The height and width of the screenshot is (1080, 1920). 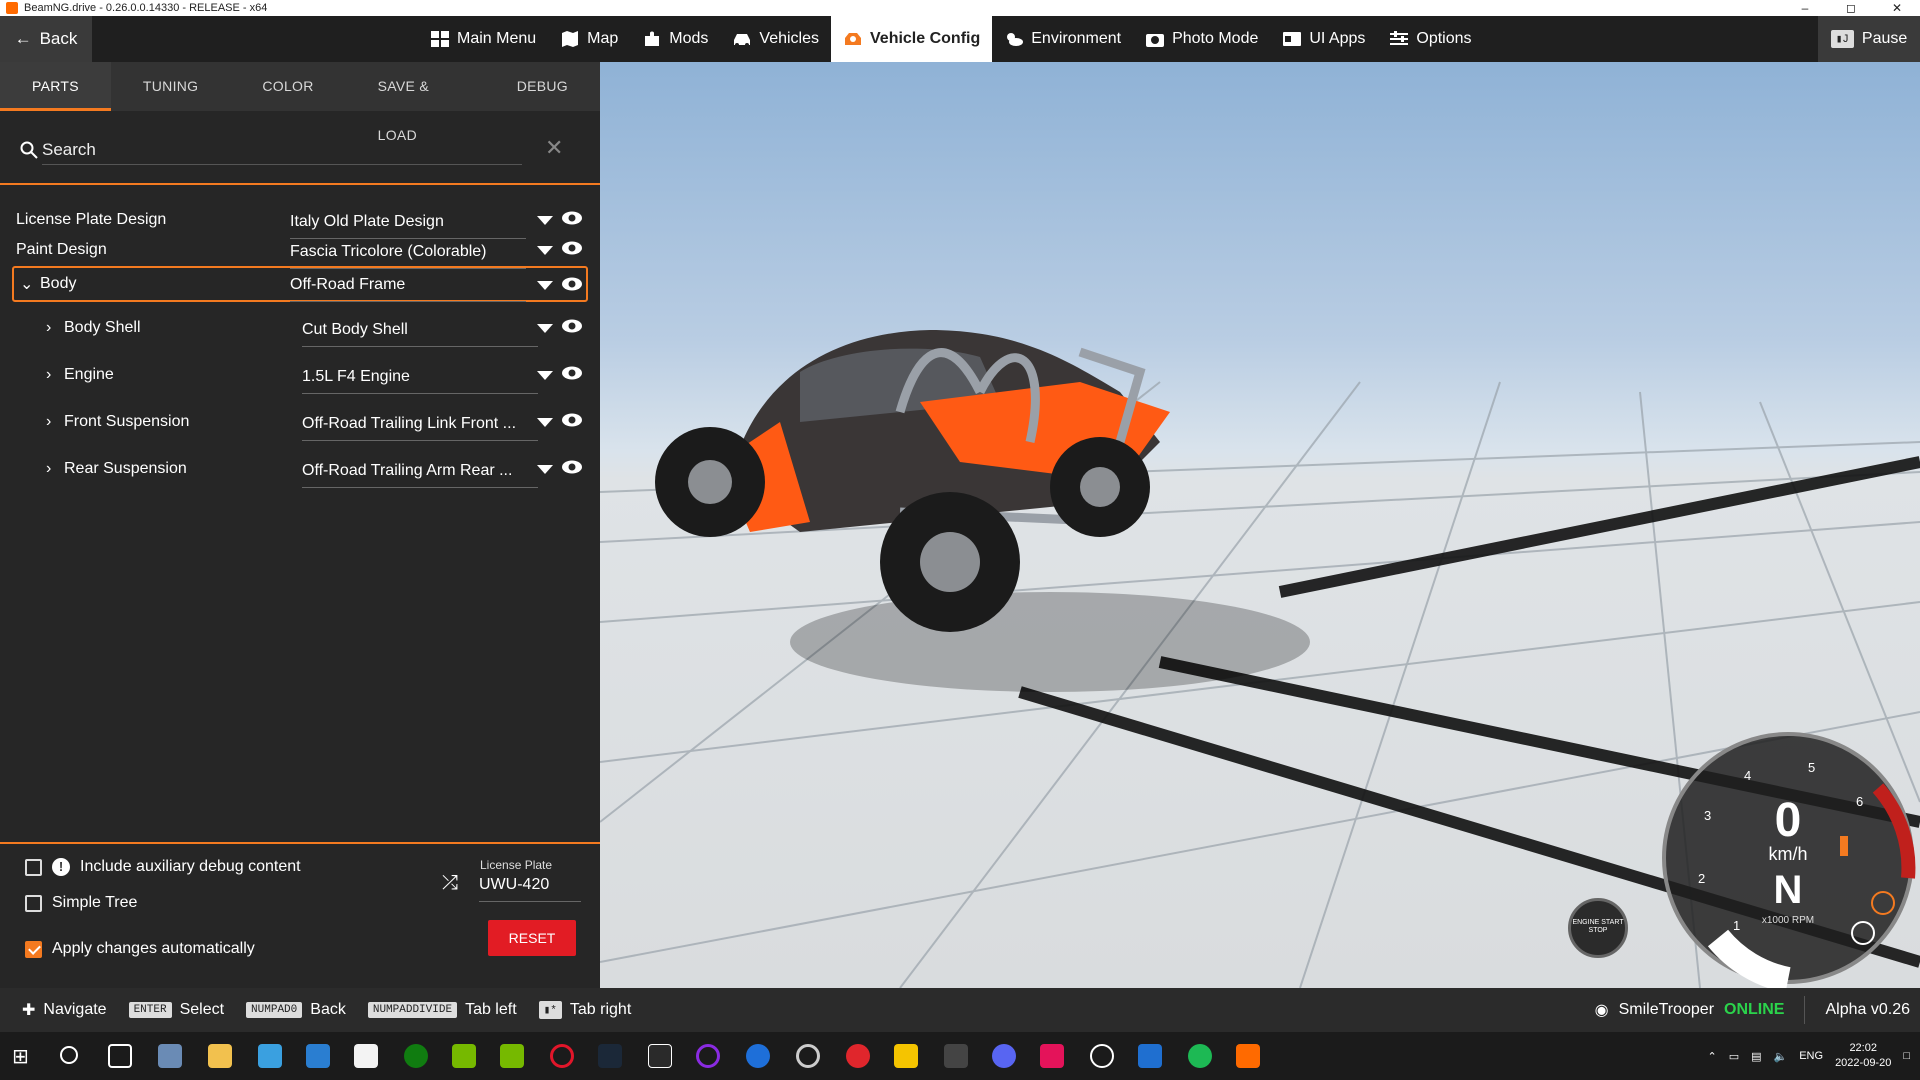 I want to click on steam-taskbar-icon, so click(x=610, y=1056).